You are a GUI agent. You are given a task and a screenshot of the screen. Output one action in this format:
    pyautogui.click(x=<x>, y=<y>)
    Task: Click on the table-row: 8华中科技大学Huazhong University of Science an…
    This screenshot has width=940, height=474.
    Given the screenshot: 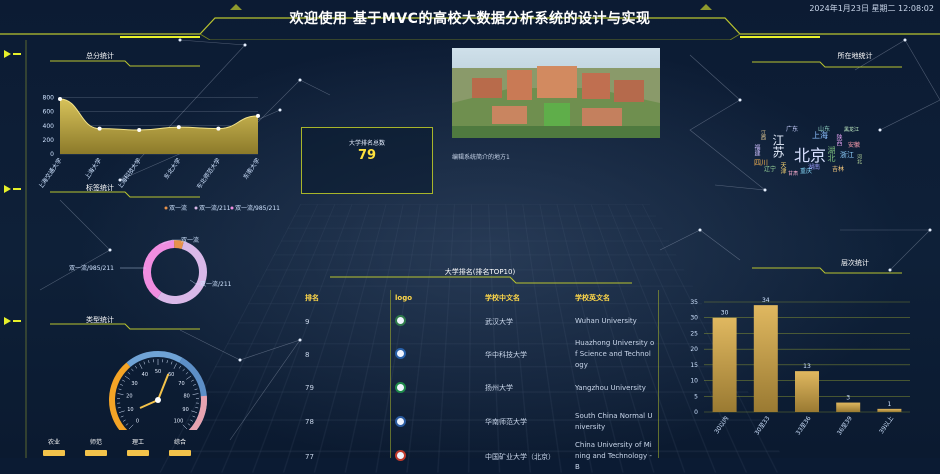 What is the action you would take?
    pyautogui.click(x=480, y=354)
    